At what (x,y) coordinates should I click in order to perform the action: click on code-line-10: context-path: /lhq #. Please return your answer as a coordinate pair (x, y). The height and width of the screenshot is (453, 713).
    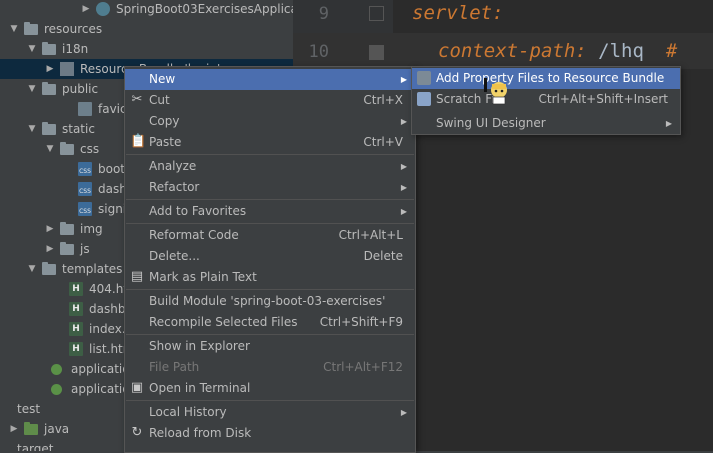
    Looking at the image, I should click on (557, 51).